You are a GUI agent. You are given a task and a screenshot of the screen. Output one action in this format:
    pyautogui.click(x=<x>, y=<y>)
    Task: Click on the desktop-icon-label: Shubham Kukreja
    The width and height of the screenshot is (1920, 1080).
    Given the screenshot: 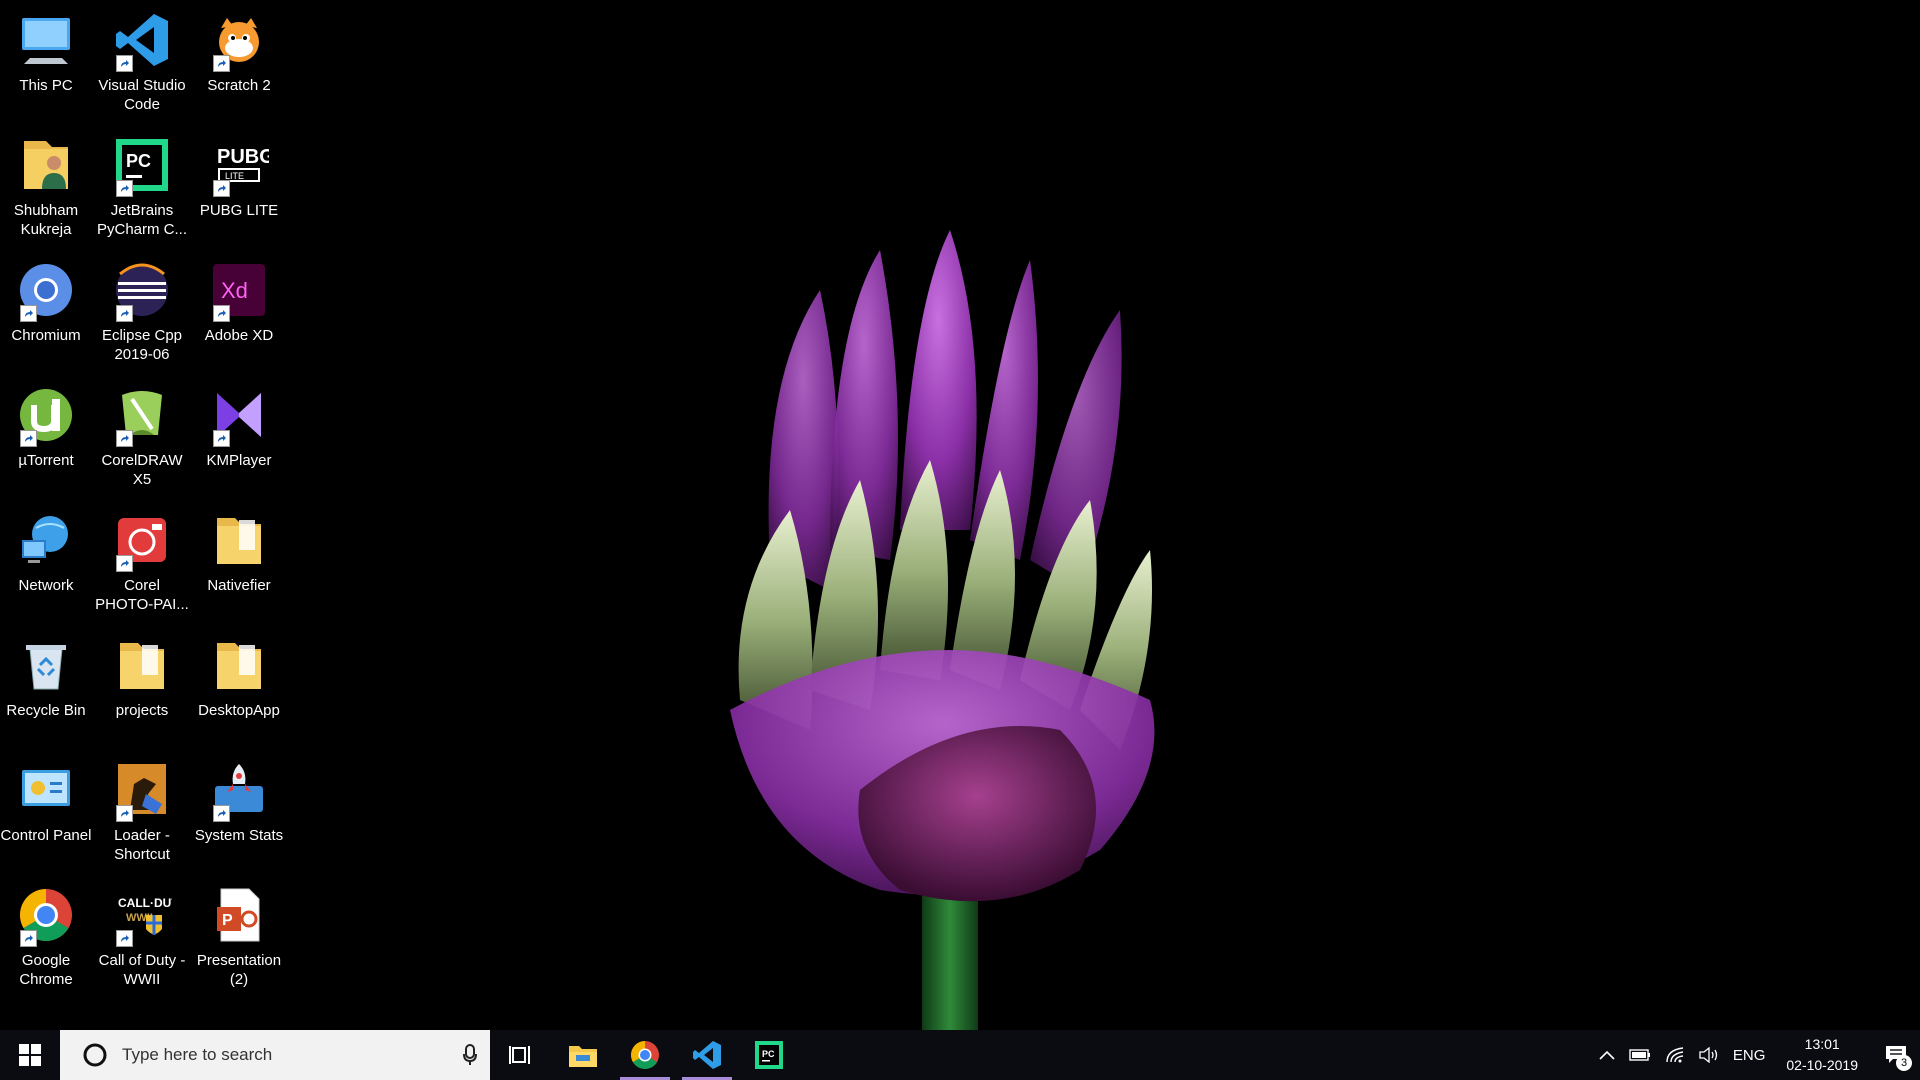 What is the action you would take?
    pyautogui.click(x=46, y=220)
    